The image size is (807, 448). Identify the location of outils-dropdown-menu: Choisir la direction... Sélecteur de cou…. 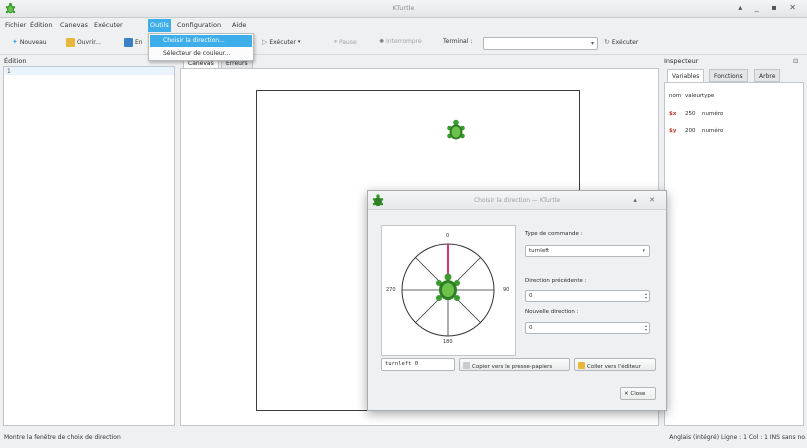
(201, 47).